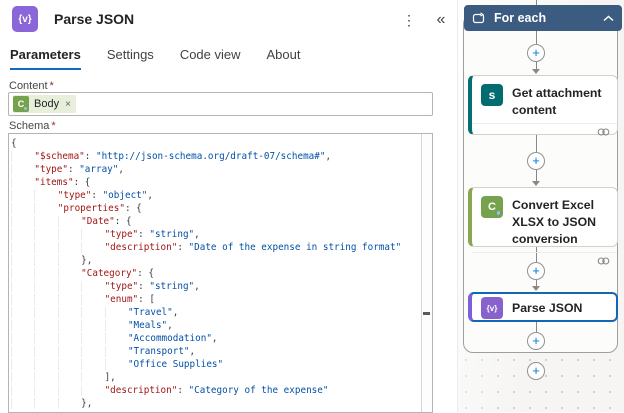 This screenshot has width=624, height=413. I want to click on tab-settings: Settings, so click(130, 58).